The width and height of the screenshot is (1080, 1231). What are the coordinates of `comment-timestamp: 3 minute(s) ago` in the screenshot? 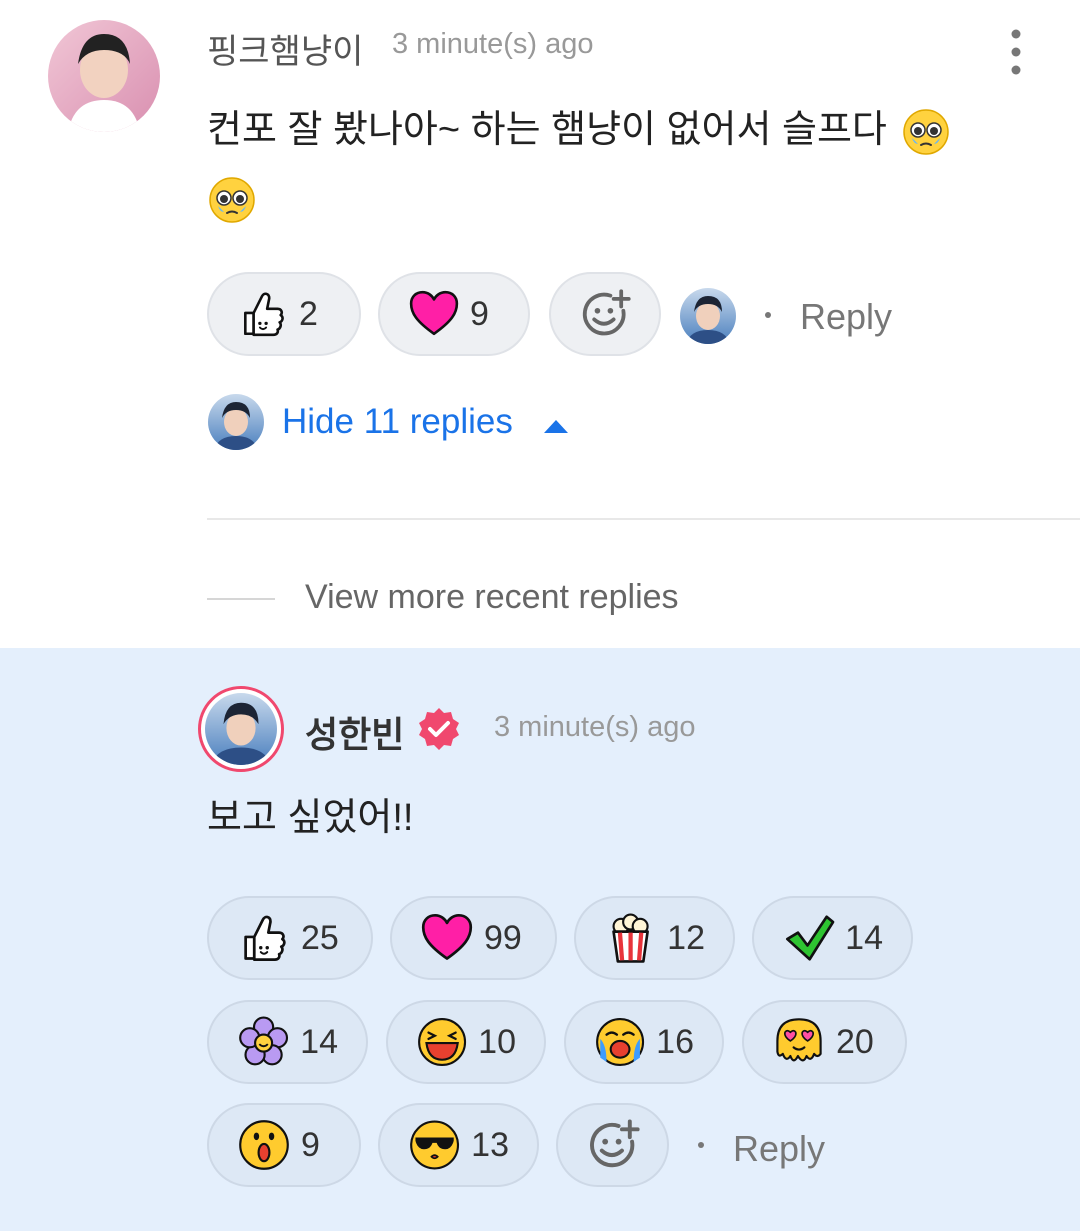 It's located at (493, 44).